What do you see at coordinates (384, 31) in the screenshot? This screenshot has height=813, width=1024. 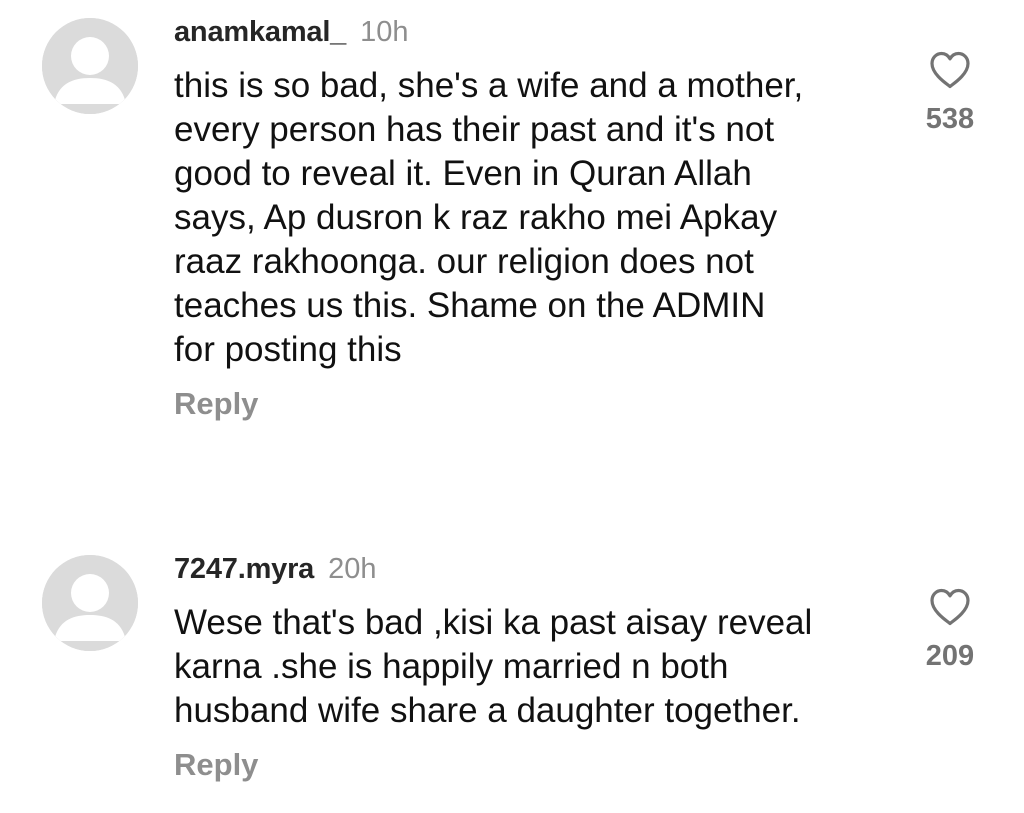 I see `comment-timestamp: 10h` at bounding box center [384, 31].